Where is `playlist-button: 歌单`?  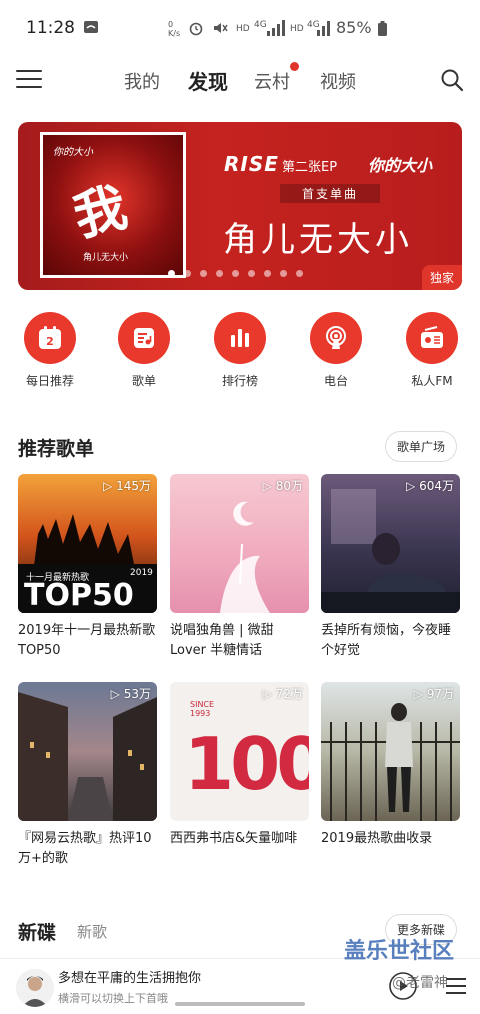
playlist-button: 歌单 is located at coordinates (144, 350).